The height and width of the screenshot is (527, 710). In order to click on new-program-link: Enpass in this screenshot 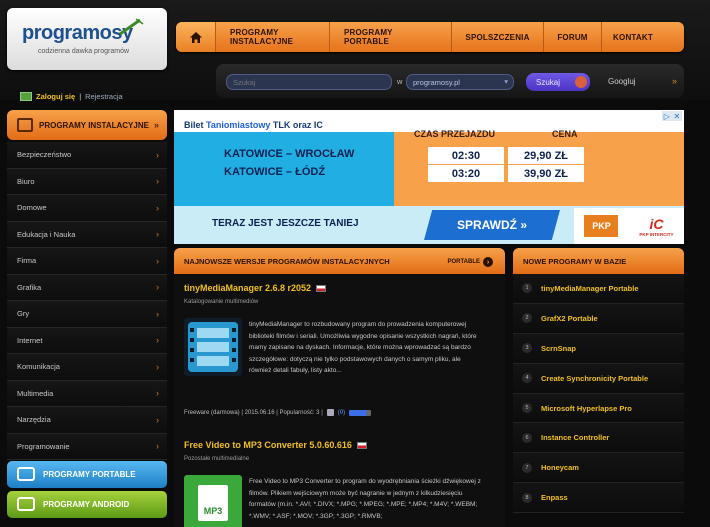, I will do `click(554, 497)`.